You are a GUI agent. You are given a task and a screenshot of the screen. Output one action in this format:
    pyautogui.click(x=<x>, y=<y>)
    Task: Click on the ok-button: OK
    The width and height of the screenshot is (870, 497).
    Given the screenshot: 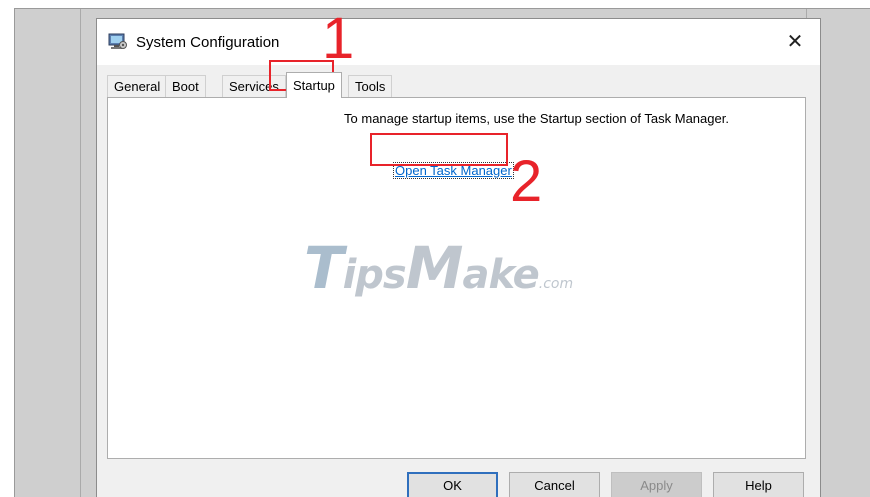 What is the action you would take?
    pyautogui.click(x=452, y=484)
    